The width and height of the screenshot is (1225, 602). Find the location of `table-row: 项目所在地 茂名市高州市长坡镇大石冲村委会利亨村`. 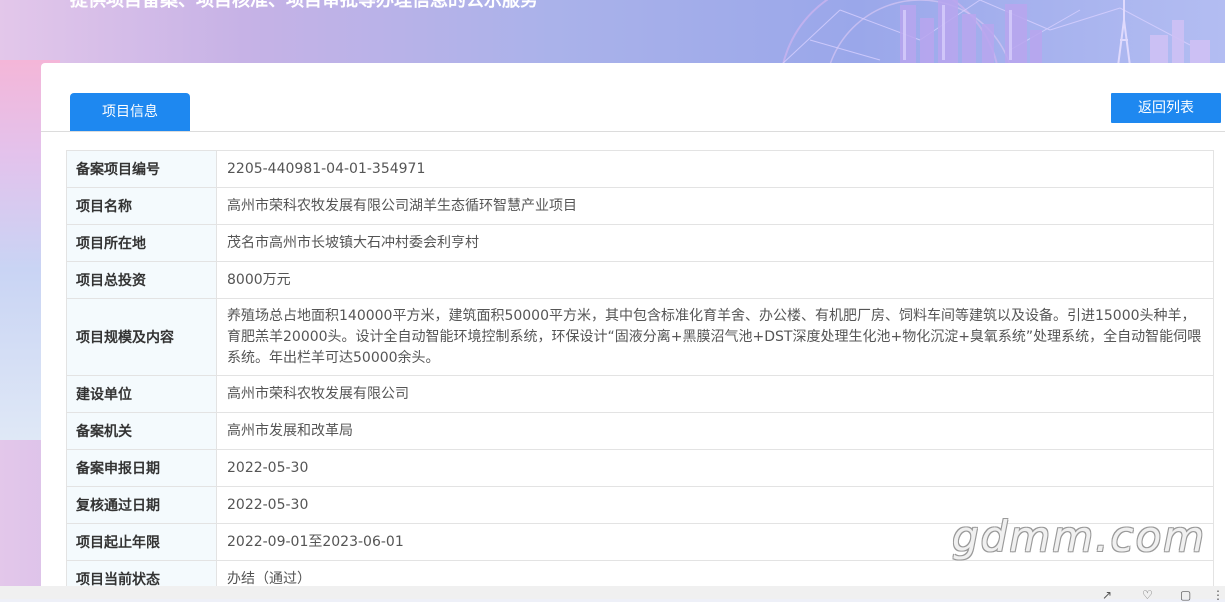

table-row: 项目所在地 茂名市高州市长坡镇大石冲村委会利亨村 is located at coordinates (640, 243).